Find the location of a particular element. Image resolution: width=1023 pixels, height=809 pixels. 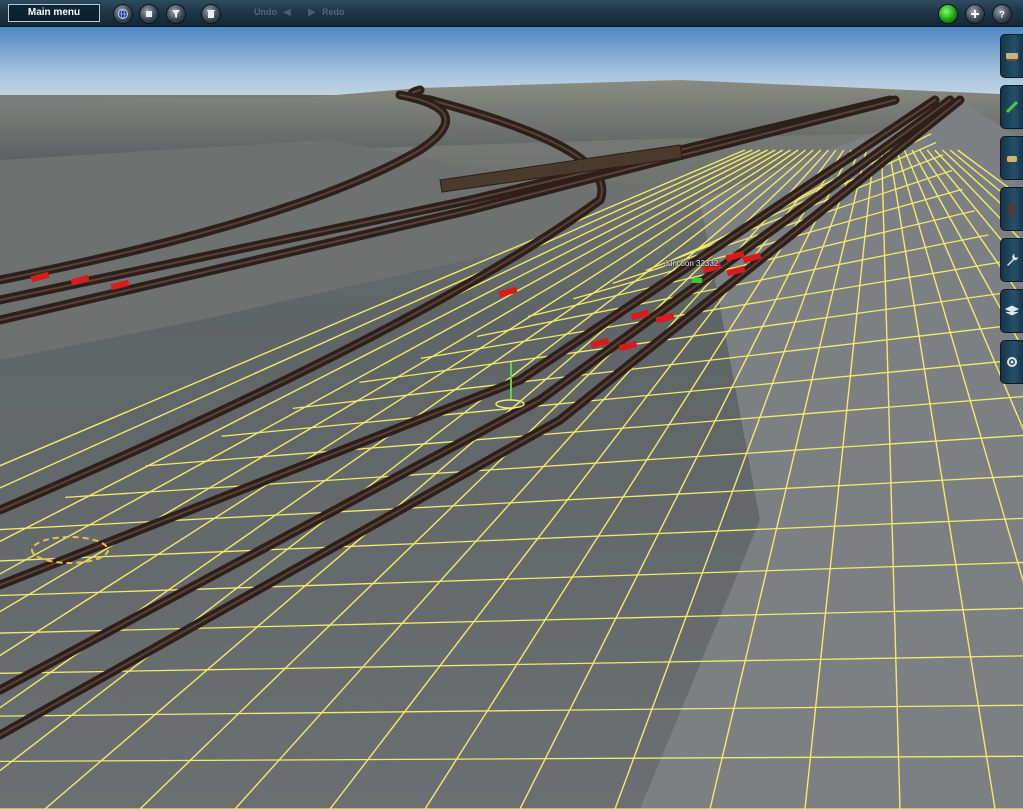

object-tool-icon is located at coordinates (1011, 158).